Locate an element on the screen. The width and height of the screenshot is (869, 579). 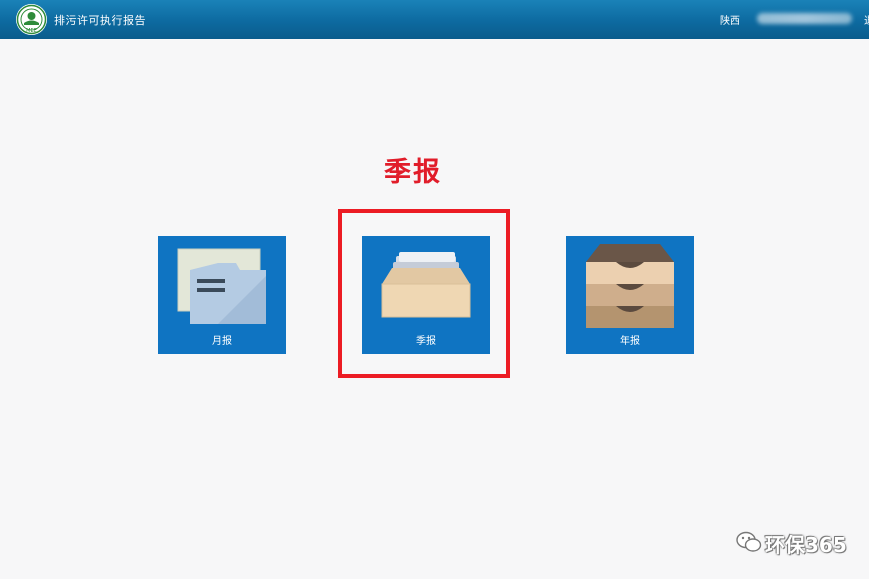
app-header: MEE 排污许可执行报告 陕西 退 is located at coordinates (434, 19).